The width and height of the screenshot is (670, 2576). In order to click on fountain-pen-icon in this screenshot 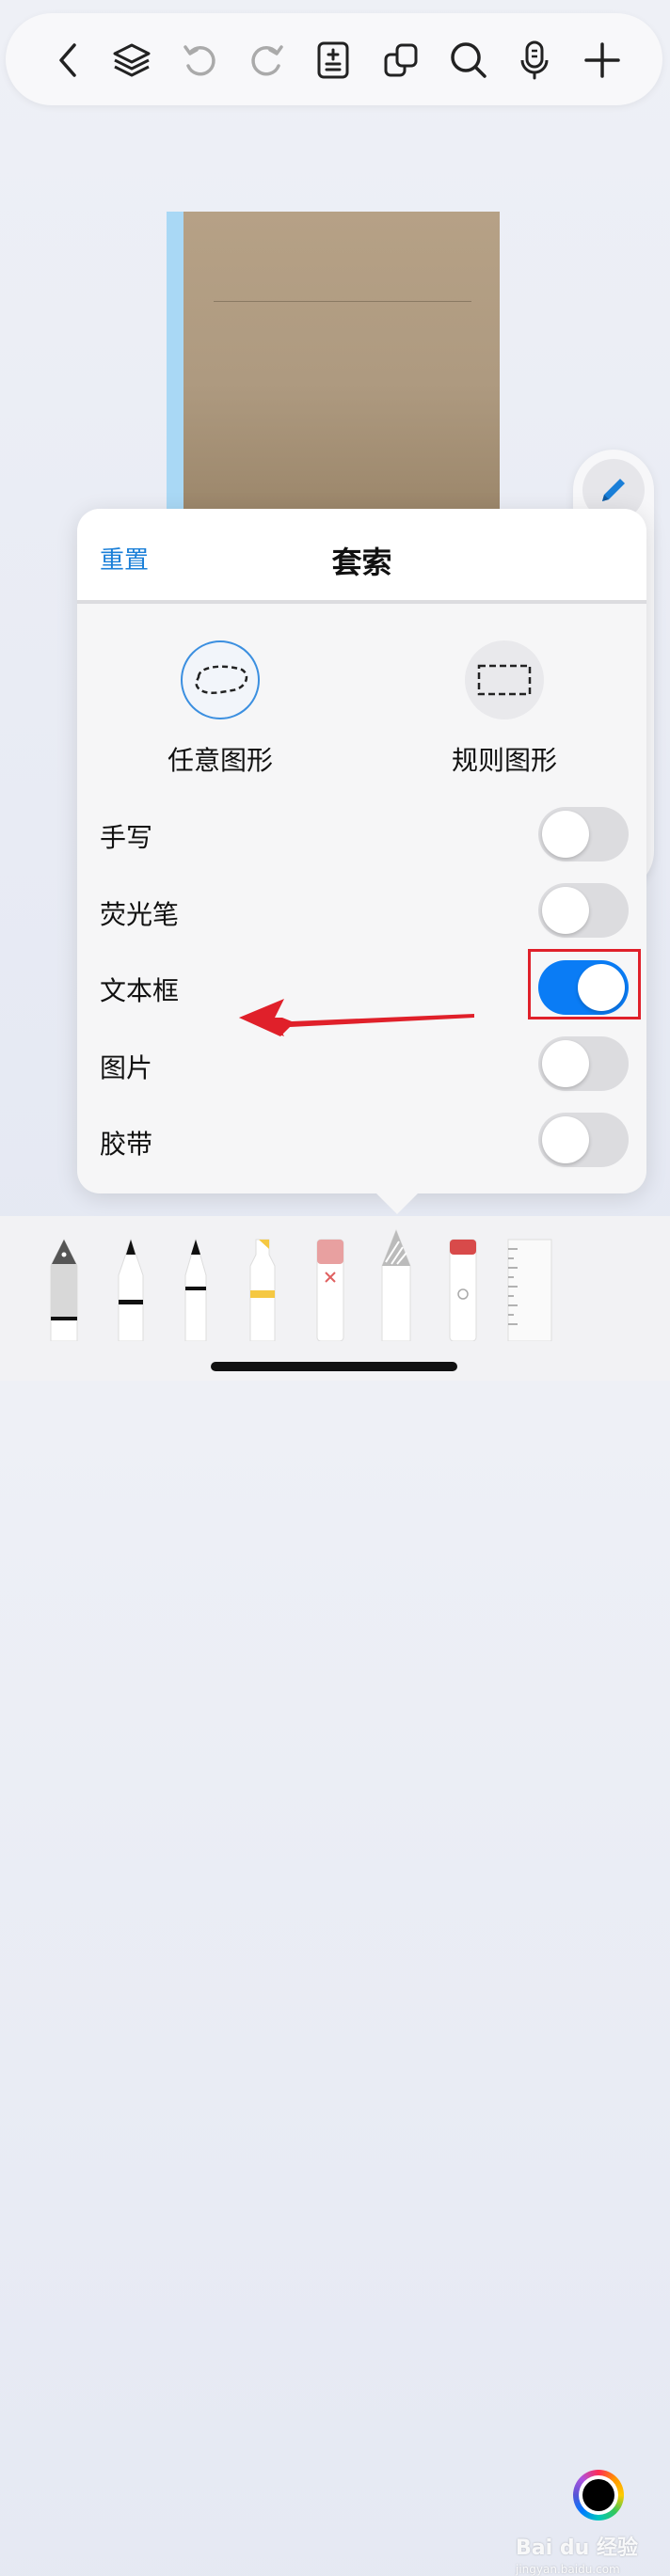, I will do `click(64, 1289)`.